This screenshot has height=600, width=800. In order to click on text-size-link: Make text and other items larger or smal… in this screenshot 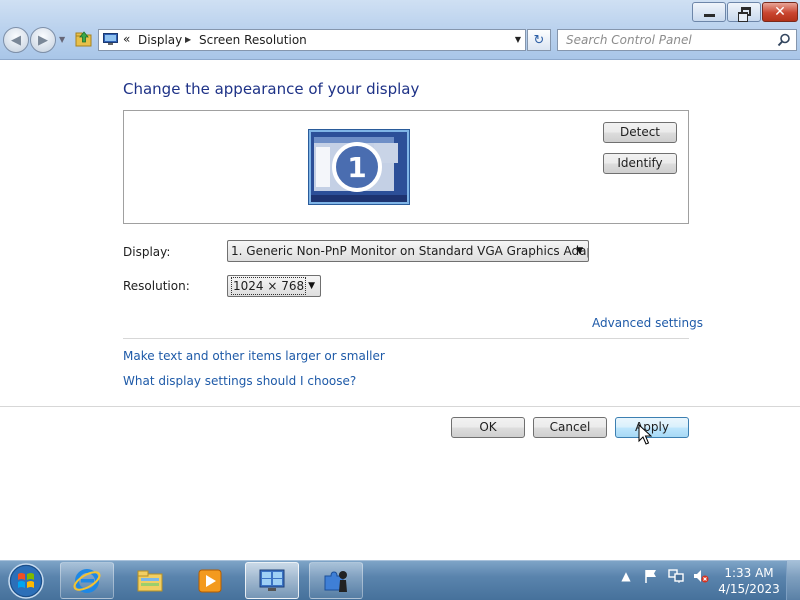, I will do `click(254, 356)`.